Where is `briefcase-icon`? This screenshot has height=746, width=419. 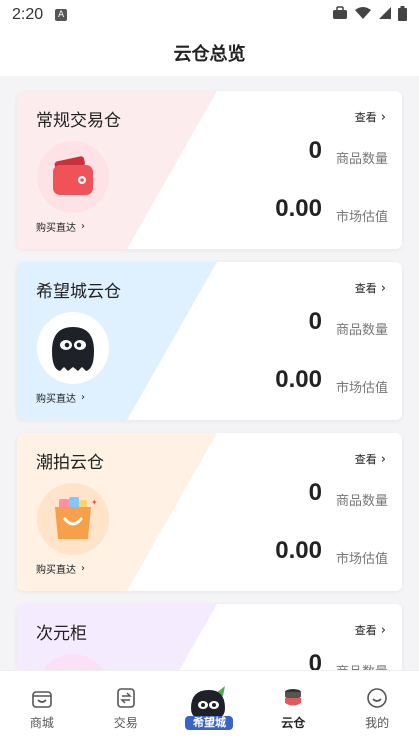
briefcase-icon is located at coordinates (340, 15).